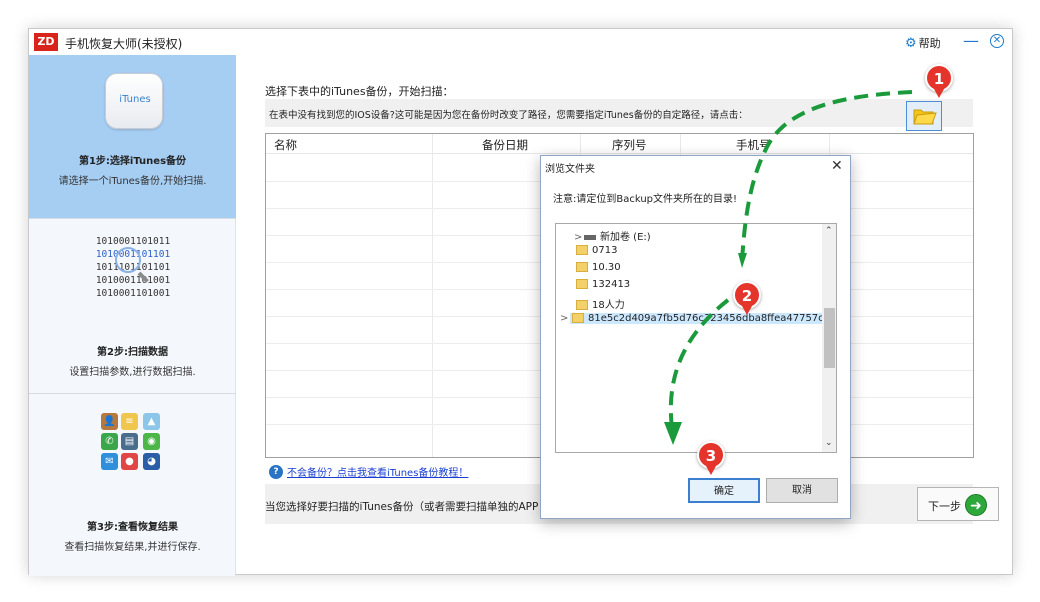 The image size is (1040, 602). I want to click on magnifier-icon, so click(128, 260).